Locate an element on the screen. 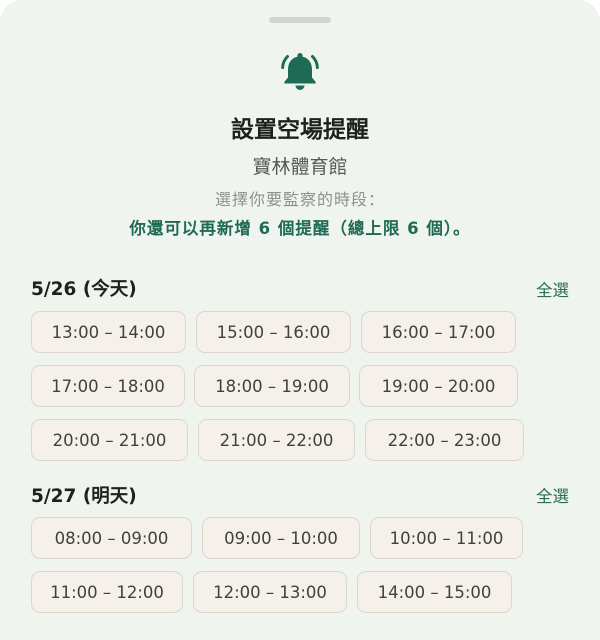 This screenshot has width=600, height=640. sheet-title: 設置空場提醒 is located at coordinates (300, 130).